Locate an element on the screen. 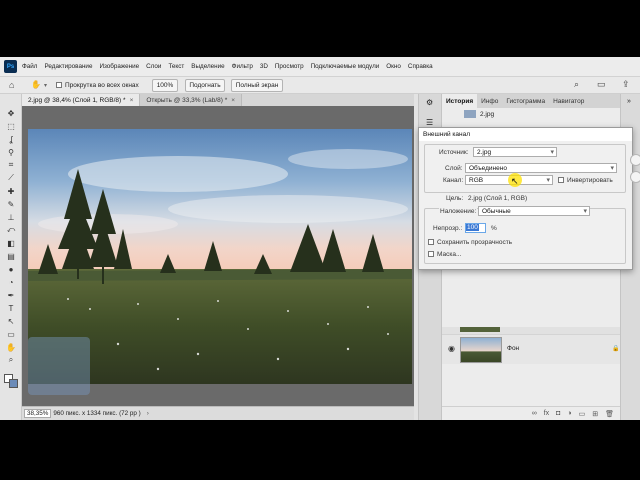 The image size is (640, 480). tab-info: Инфо is located at coordinates (489, 101).